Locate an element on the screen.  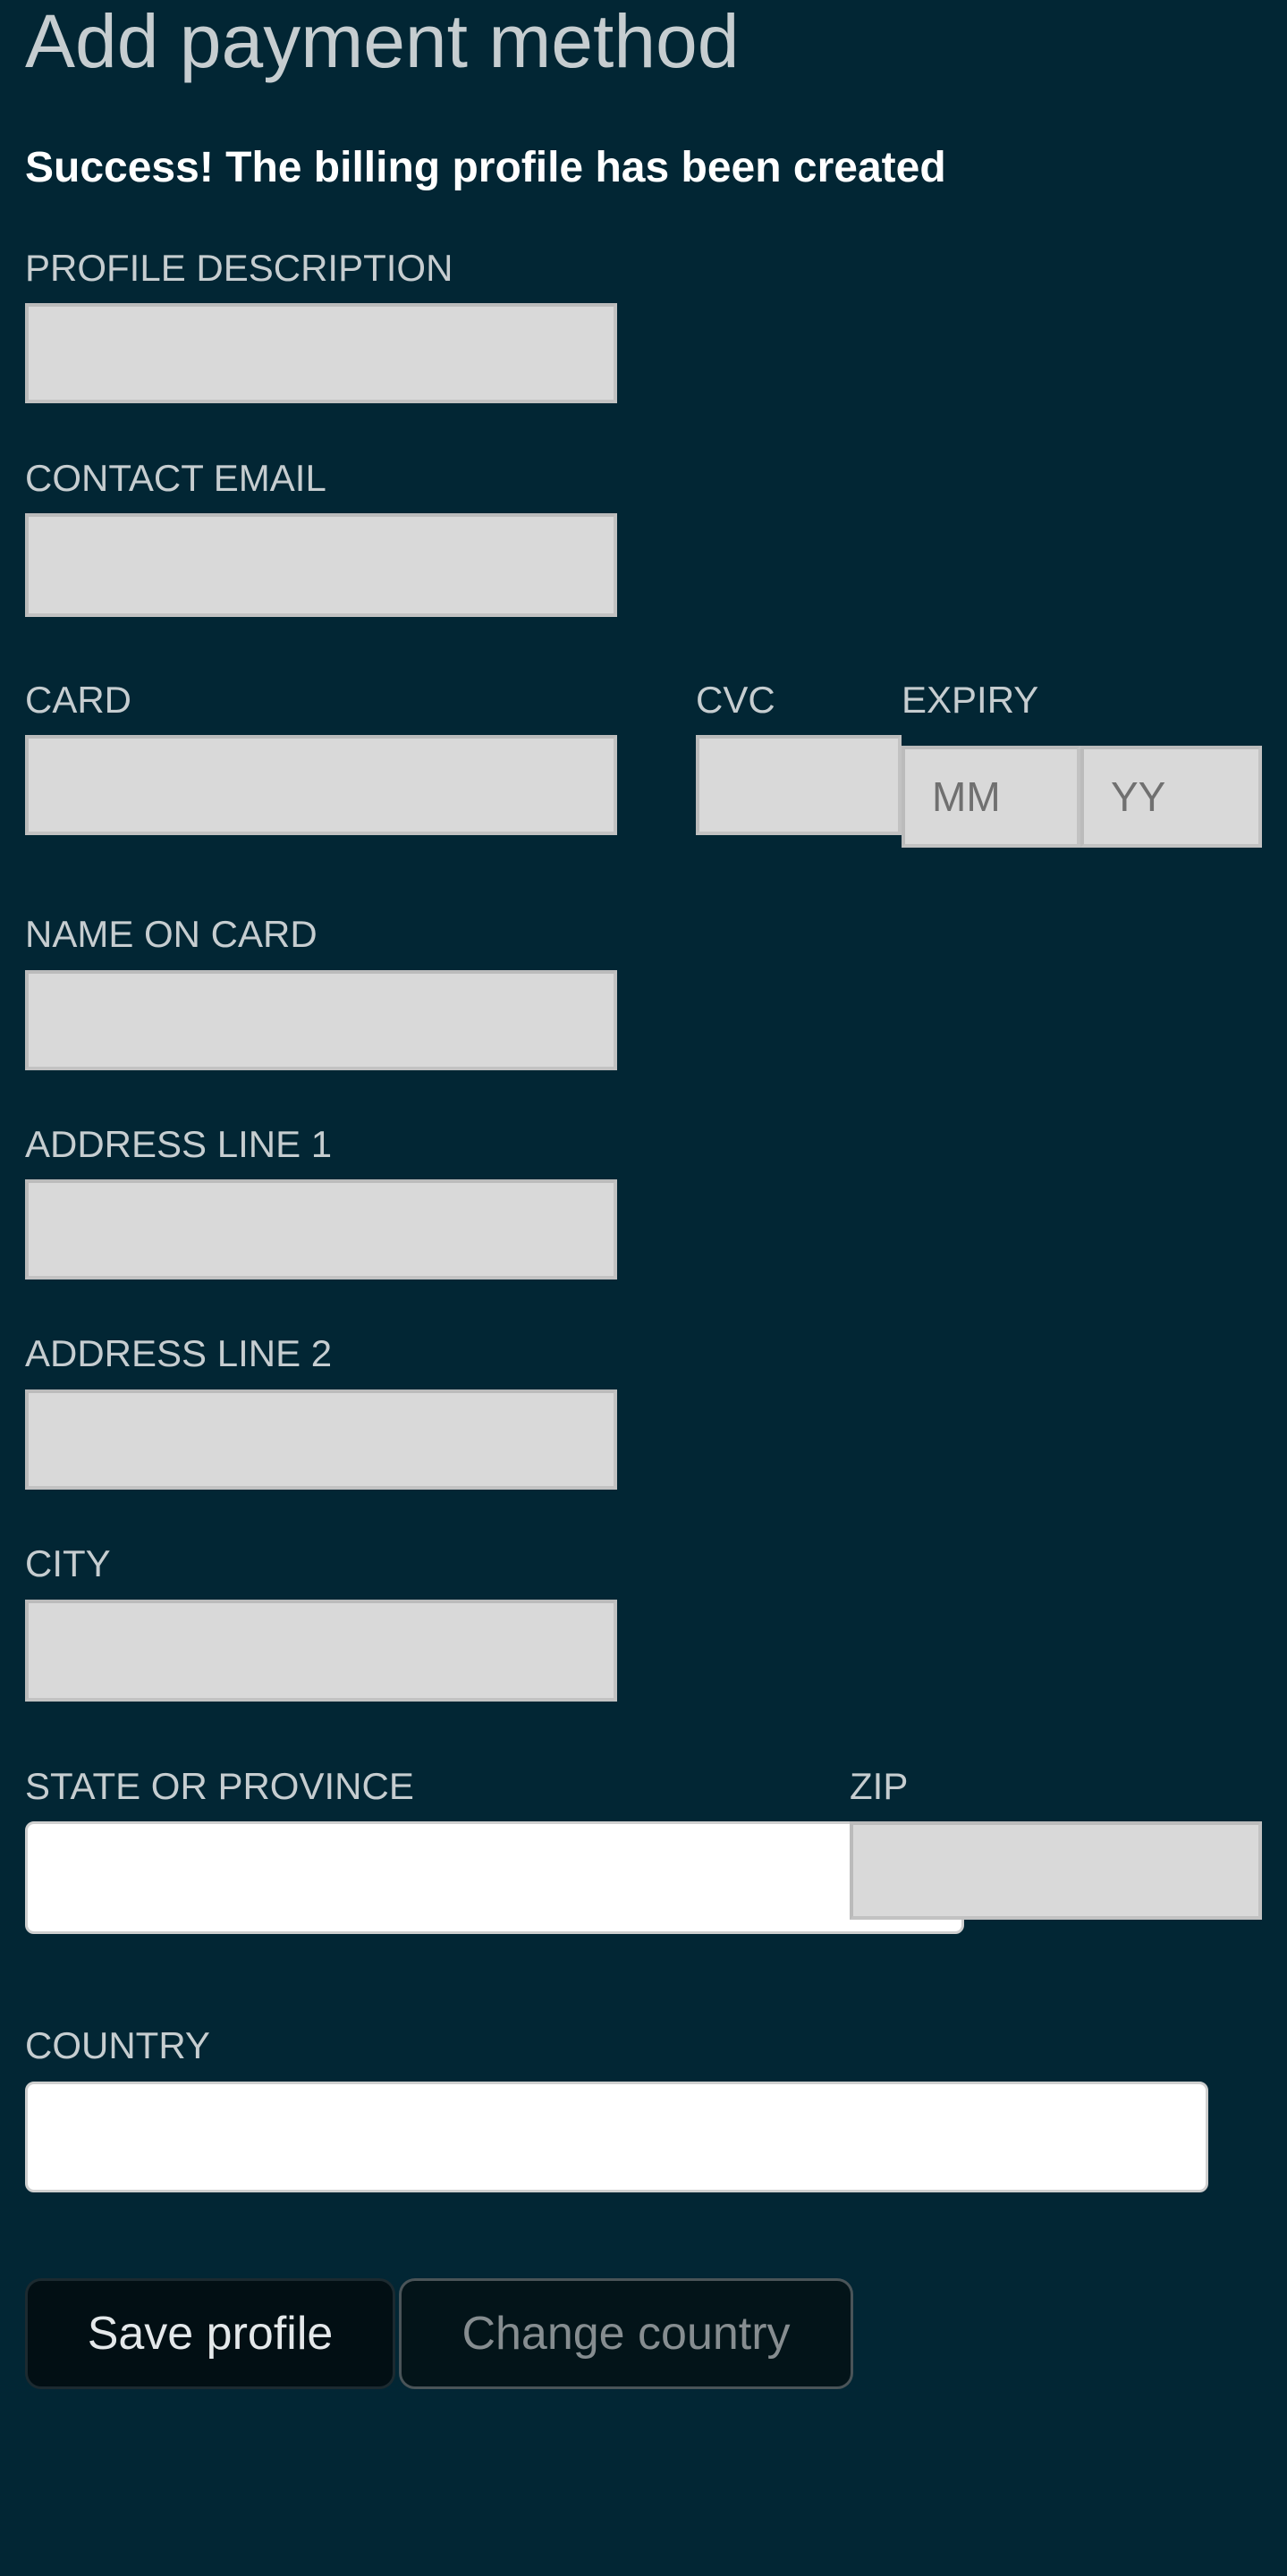
cvc-field is located at coordinates (799, 785).